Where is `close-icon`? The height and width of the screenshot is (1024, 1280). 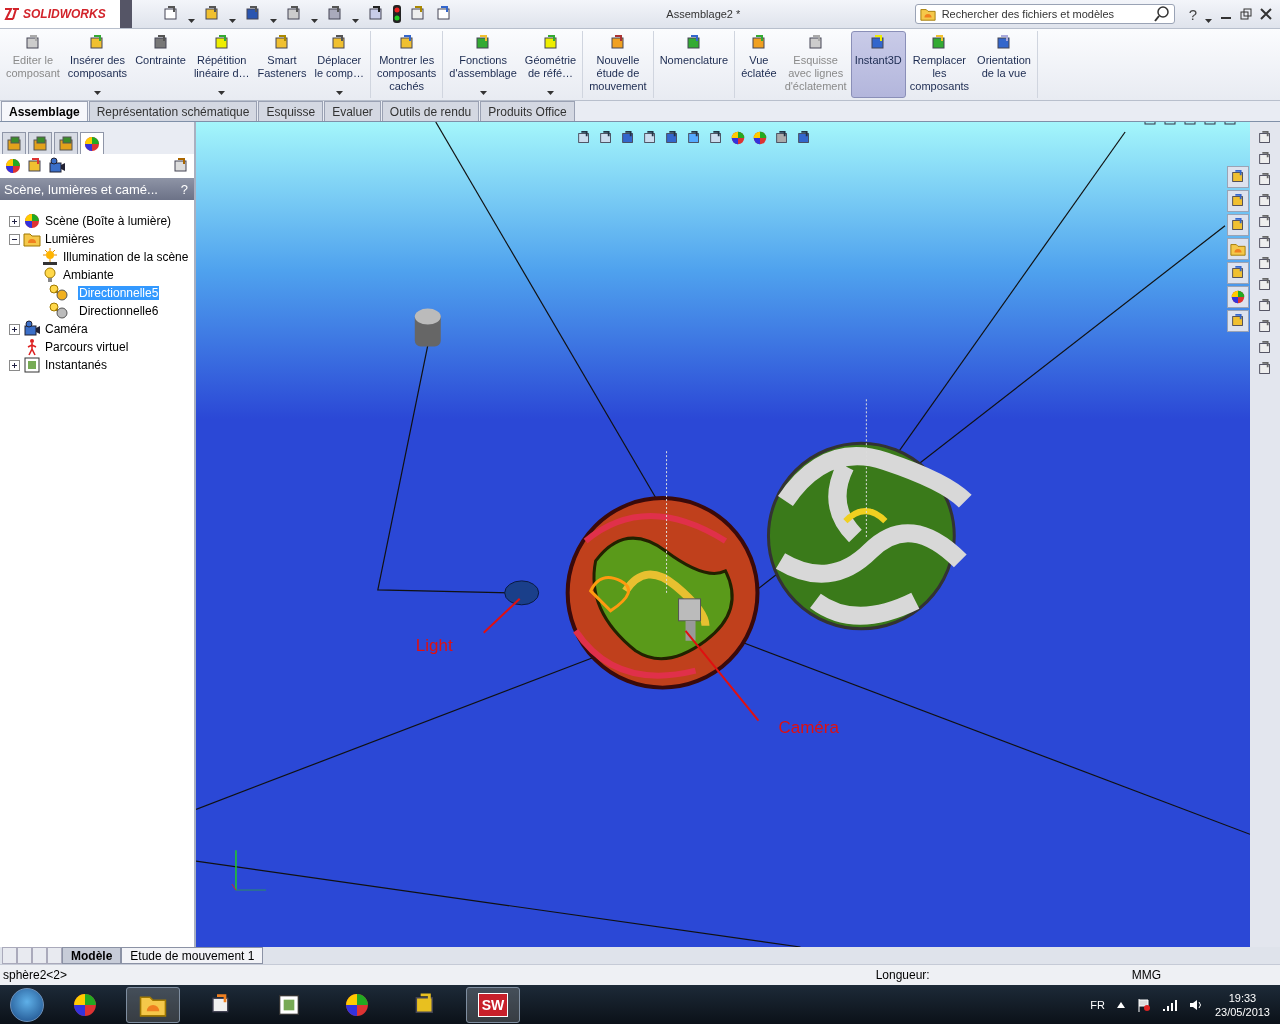
close-icon is located at coordinates (1266, 14).